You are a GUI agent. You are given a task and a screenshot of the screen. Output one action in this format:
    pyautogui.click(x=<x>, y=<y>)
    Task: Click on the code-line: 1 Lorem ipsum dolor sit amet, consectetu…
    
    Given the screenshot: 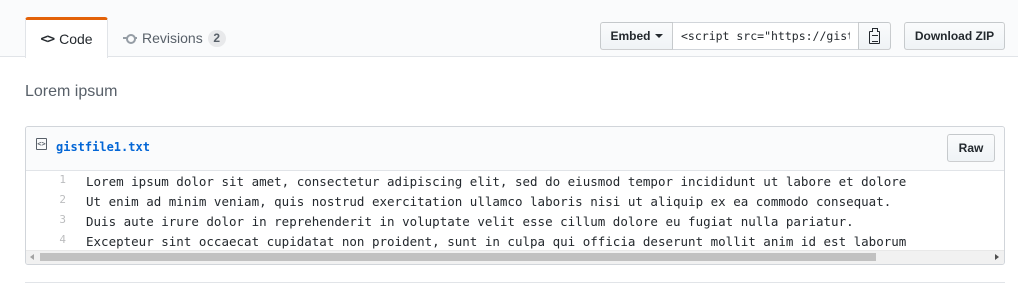 What is the action you would take?
    pyautogui.click(x=466, y=183)
    